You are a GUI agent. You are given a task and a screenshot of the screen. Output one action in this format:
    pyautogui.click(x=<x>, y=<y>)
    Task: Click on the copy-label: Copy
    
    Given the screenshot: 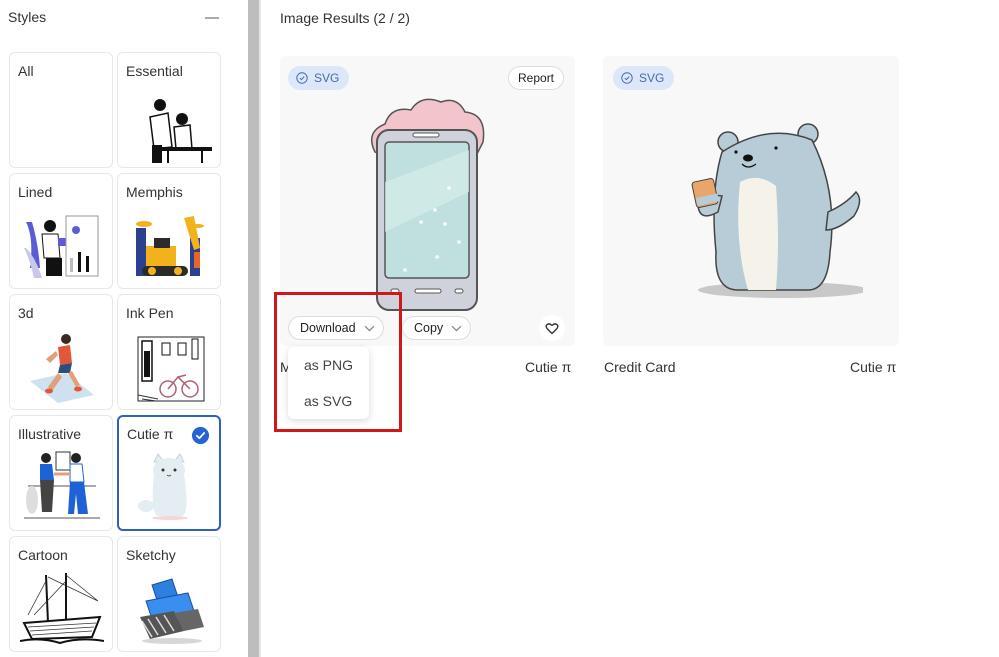 What is the action you would take?
    pyautogui.click(x=429, y=328)
    